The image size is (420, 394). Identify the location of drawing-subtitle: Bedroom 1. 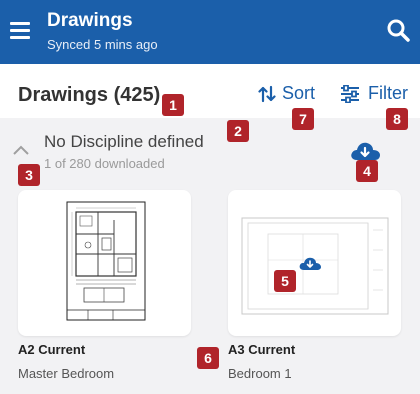
(260, 373).